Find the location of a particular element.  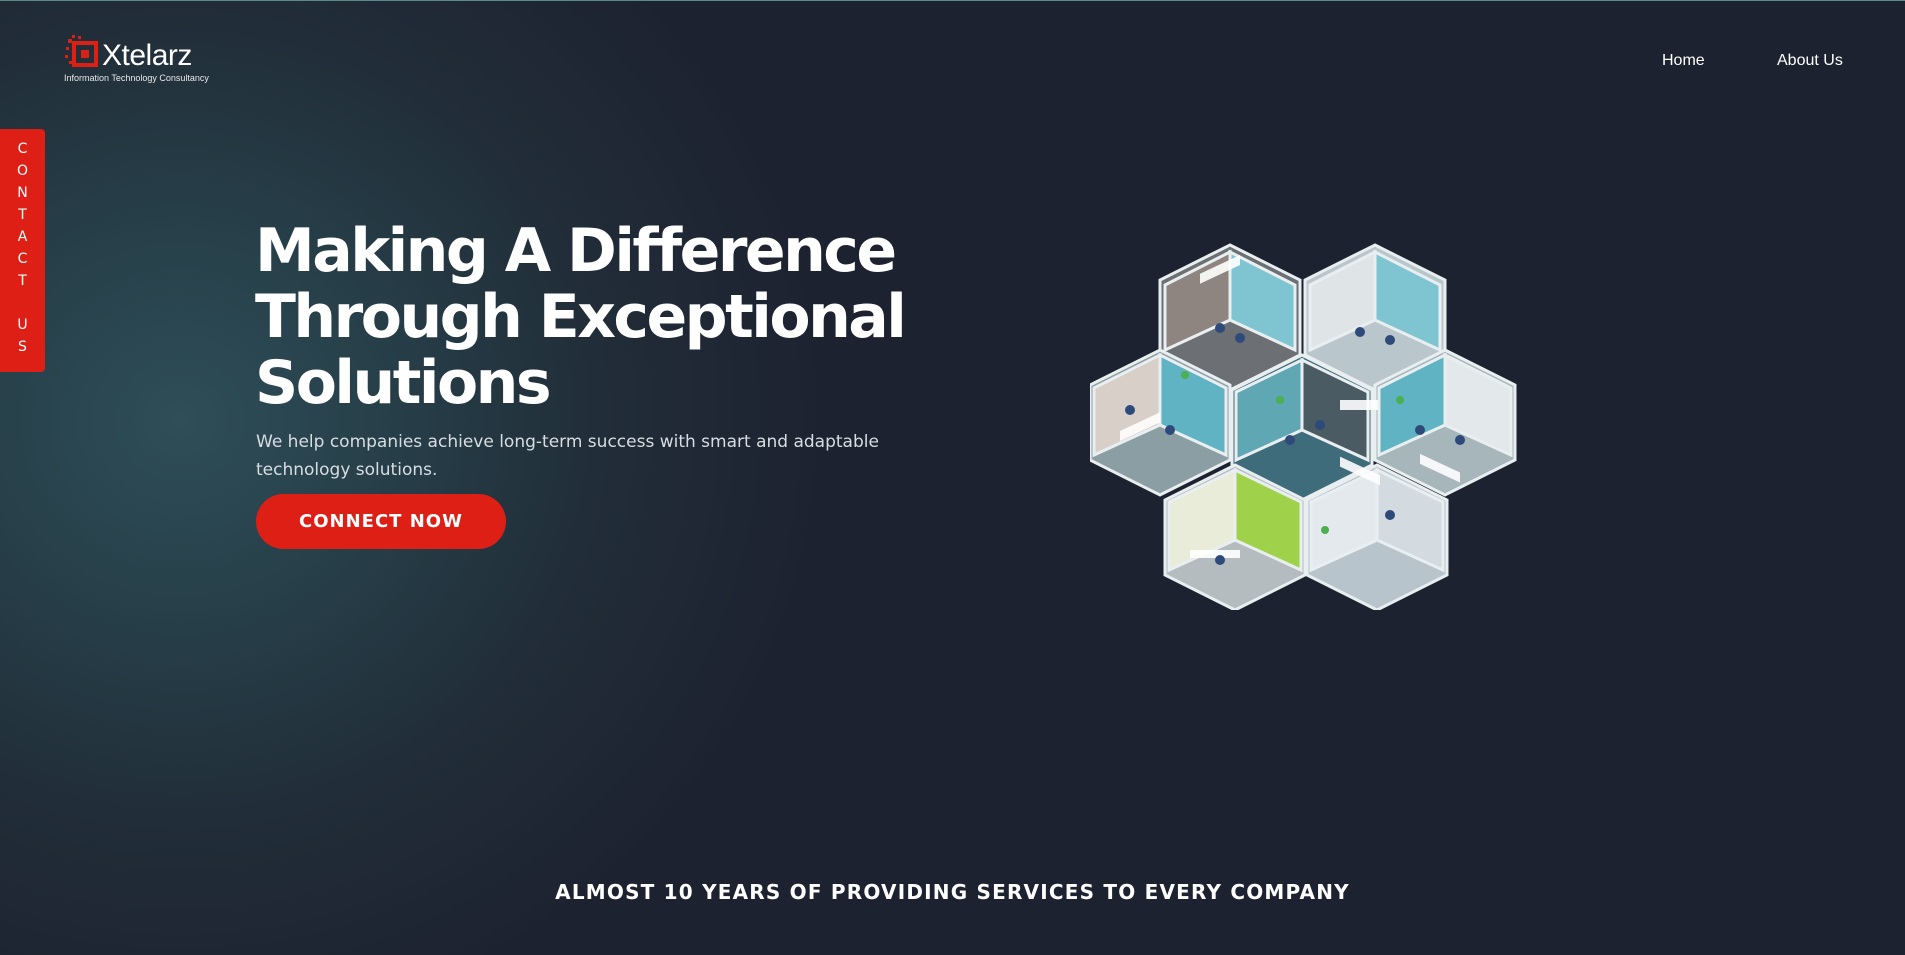

nav-about-us-link: About Us is located at coordinates (1810, 63).